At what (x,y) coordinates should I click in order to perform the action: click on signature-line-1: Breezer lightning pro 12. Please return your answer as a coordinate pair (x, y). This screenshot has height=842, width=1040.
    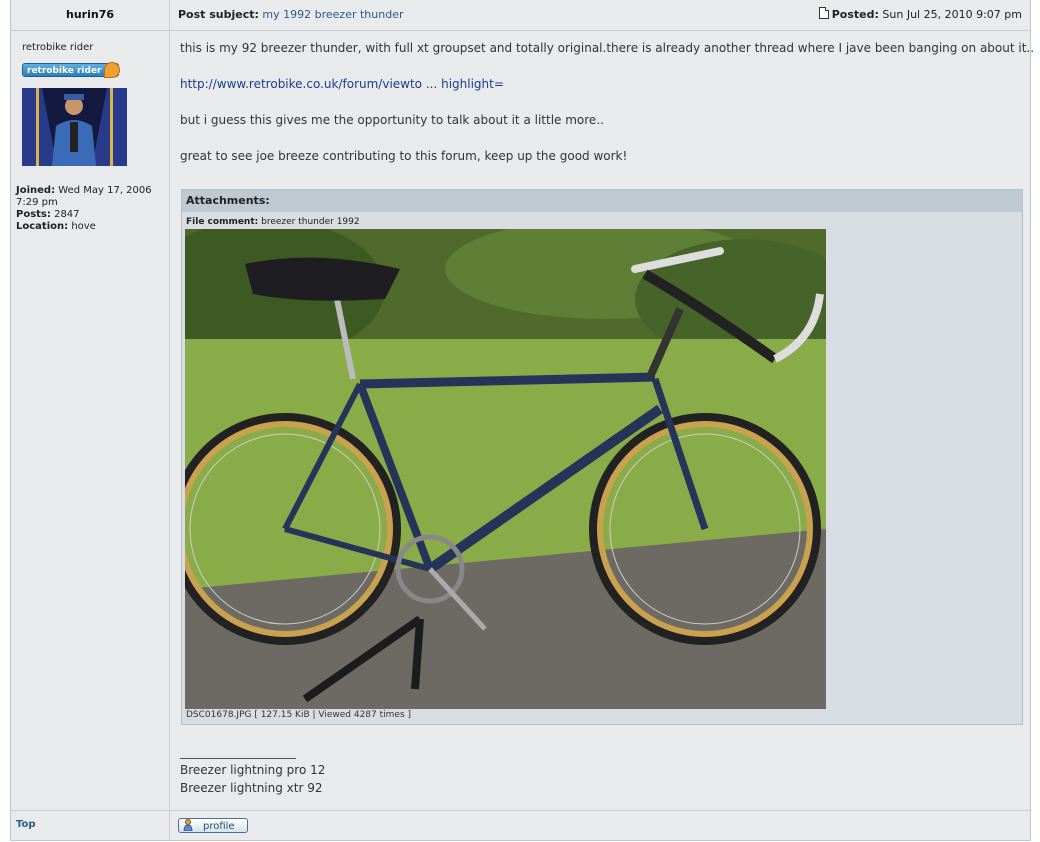
    Looking at the image, I should click on (253, 770).